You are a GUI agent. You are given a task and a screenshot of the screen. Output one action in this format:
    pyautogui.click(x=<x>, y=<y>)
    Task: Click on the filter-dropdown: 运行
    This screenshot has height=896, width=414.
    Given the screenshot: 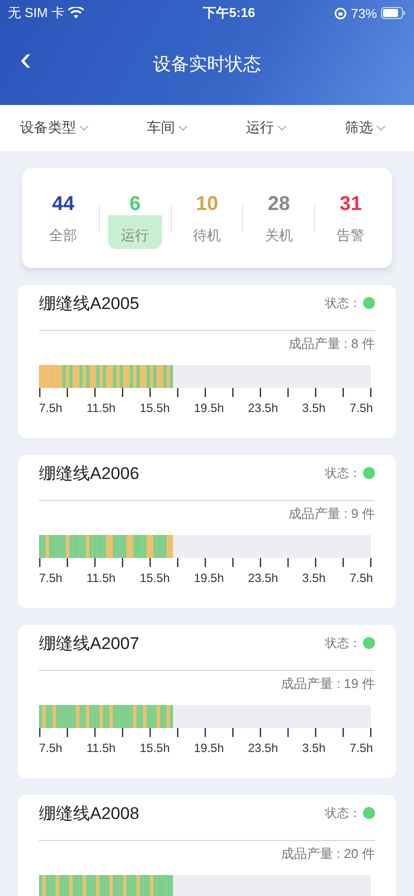 What is the action you would take?
    pyautogui.click(x=266, y=128)
    